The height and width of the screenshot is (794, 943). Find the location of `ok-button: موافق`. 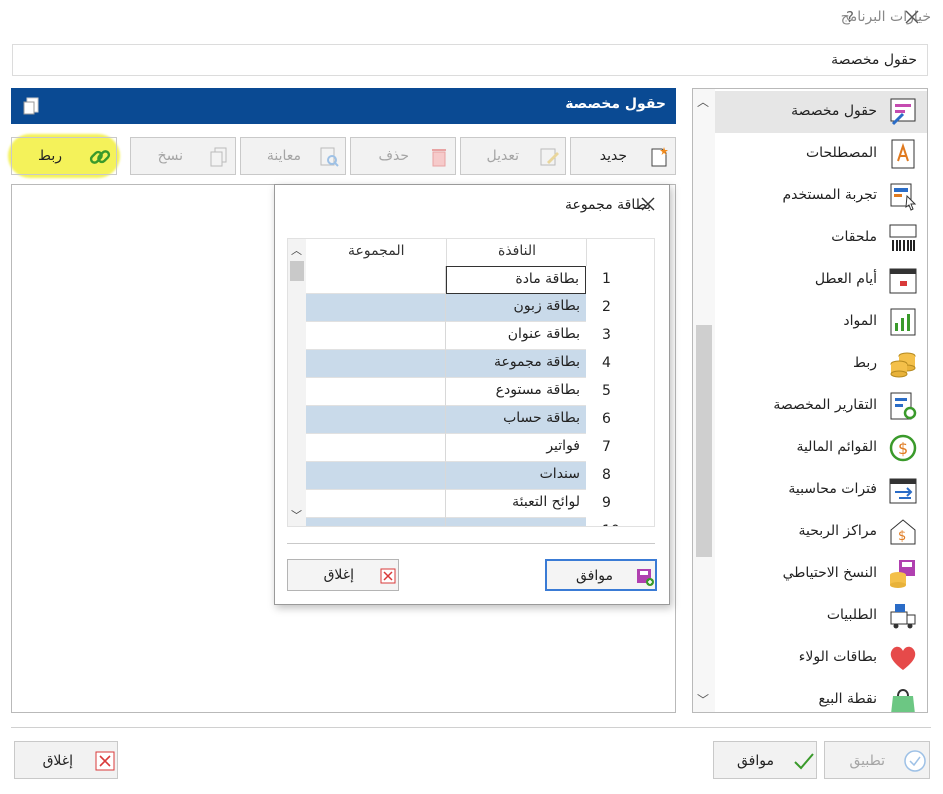

ok-button: موافق is located at coordinates (765, 760).